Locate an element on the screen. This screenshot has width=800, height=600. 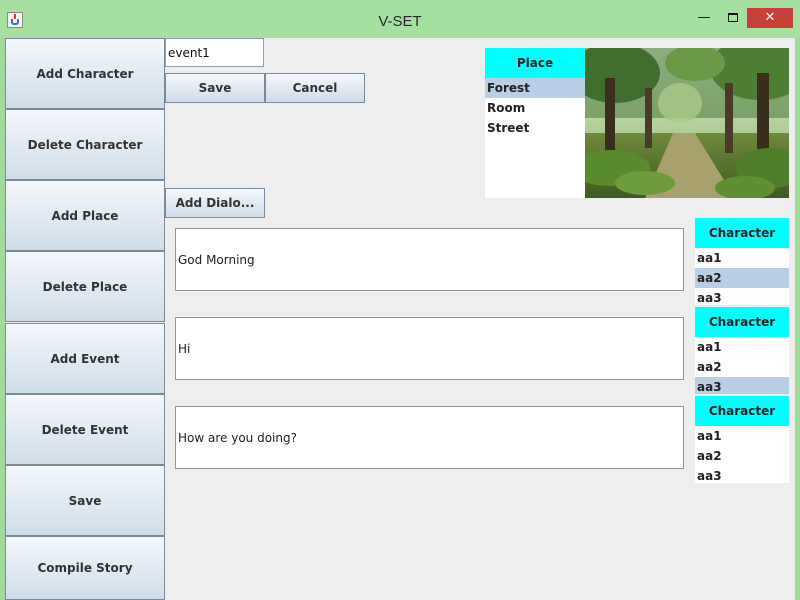
dialog-text-1: God Morning is located at coordinates (429, 259).